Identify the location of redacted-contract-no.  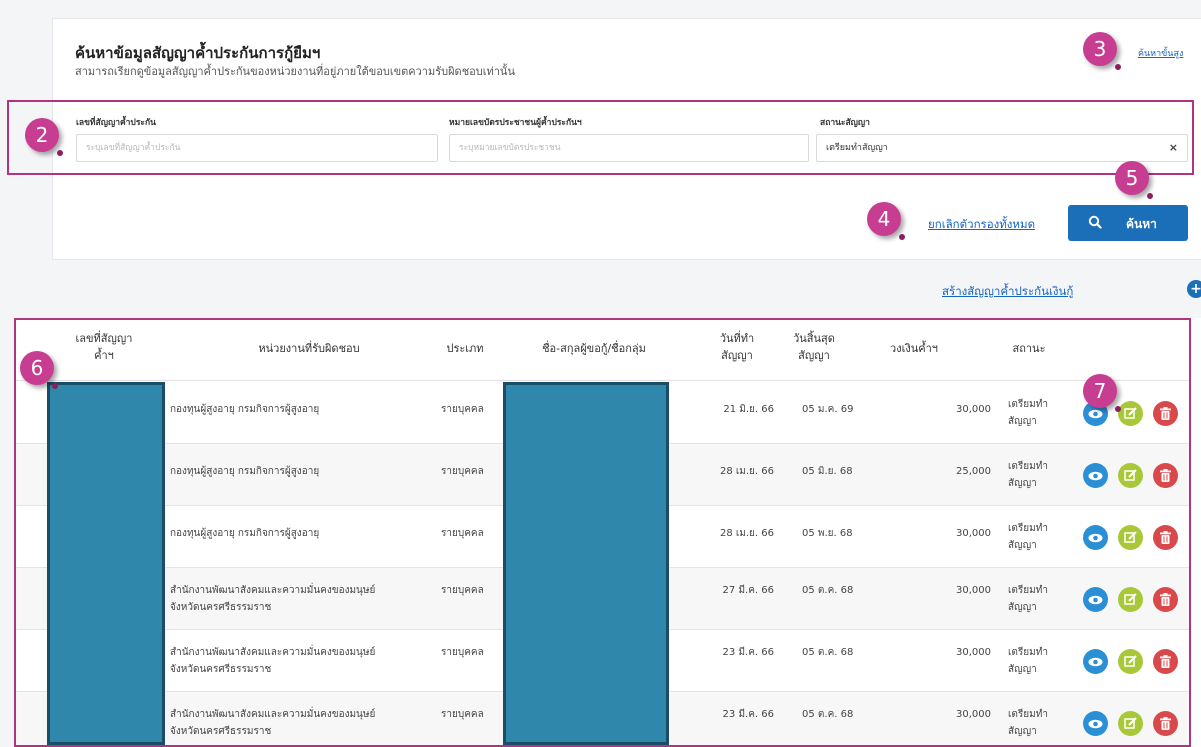
(106, 563).